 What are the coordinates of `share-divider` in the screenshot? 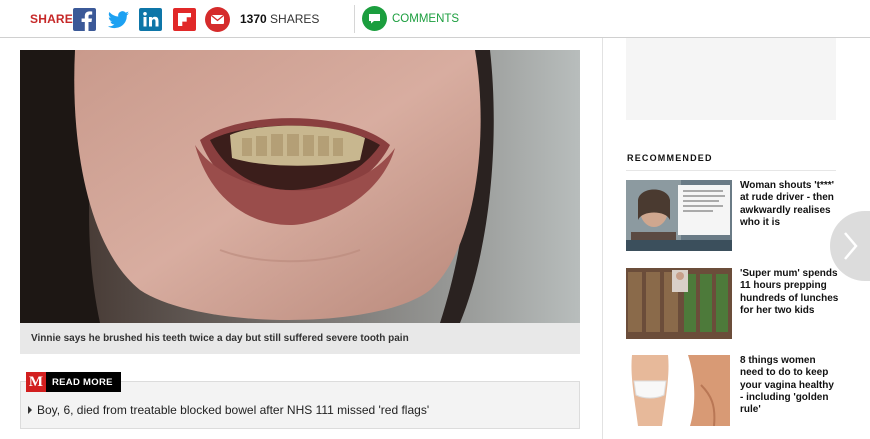 It's located at (354, 19).